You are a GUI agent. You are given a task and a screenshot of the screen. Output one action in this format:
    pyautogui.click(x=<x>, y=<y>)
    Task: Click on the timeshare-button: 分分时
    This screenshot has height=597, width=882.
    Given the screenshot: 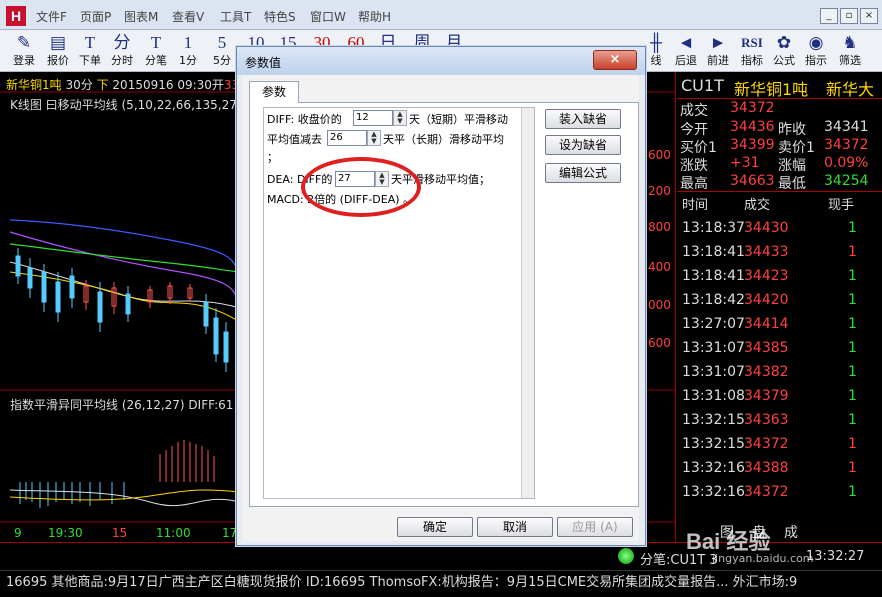 What is the action you would take?
    pyautogui.click(x=122, y=51)
    